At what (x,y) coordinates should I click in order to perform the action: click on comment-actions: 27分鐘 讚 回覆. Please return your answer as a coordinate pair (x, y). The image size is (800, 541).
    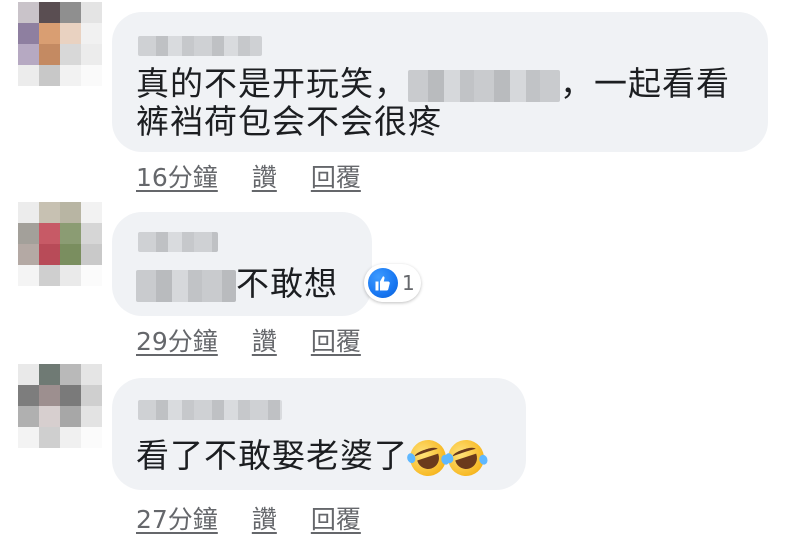
    Looking at the image, I should click on (248, 518).